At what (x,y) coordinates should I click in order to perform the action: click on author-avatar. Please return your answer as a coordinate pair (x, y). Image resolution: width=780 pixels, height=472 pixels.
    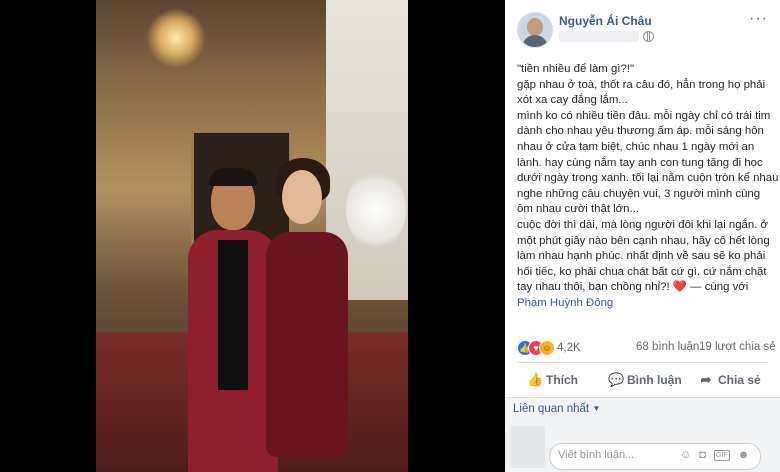
    Looking at the image, I should click on (535, 30).